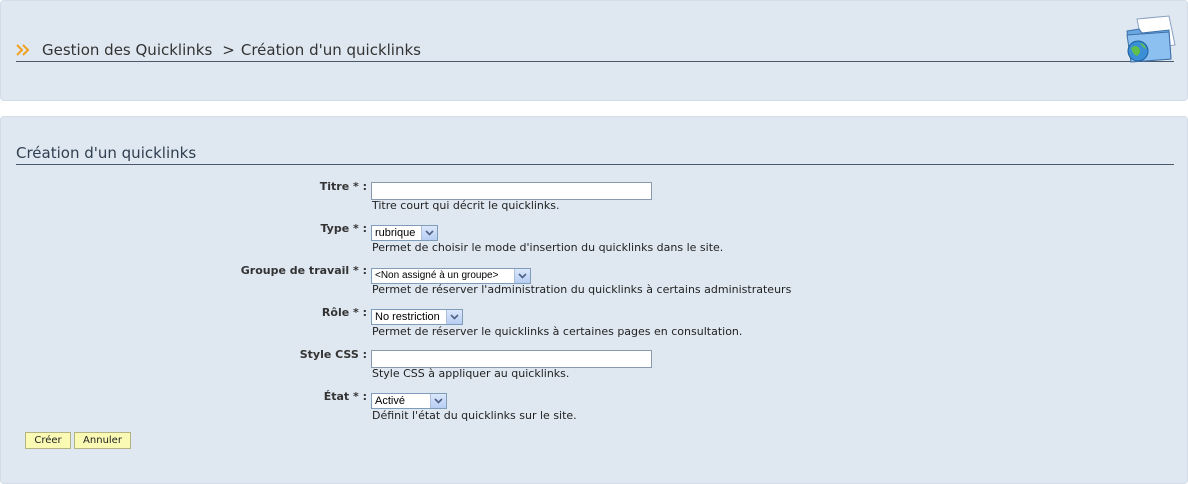 The image size is (1188, 484). I want to click on type-label: Type * :, so click(343, 228).